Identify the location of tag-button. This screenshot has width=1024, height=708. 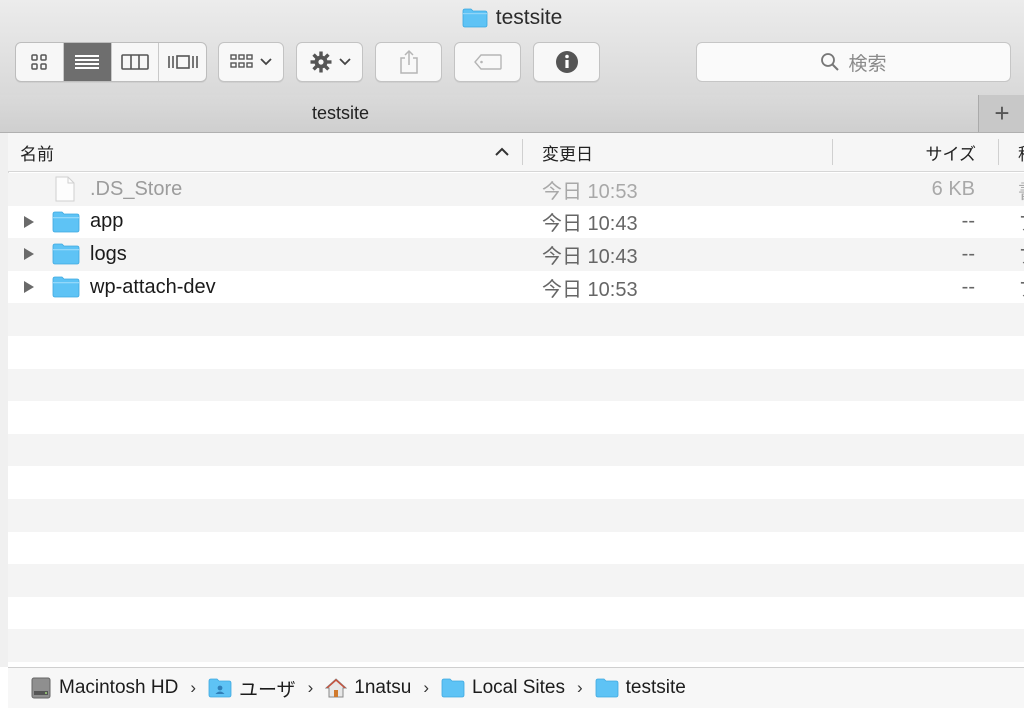
(487, 62).